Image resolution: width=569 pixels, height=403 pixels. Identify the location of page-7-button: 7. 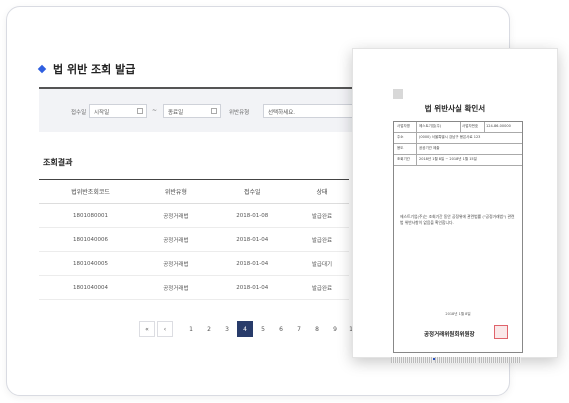
(299, 329).